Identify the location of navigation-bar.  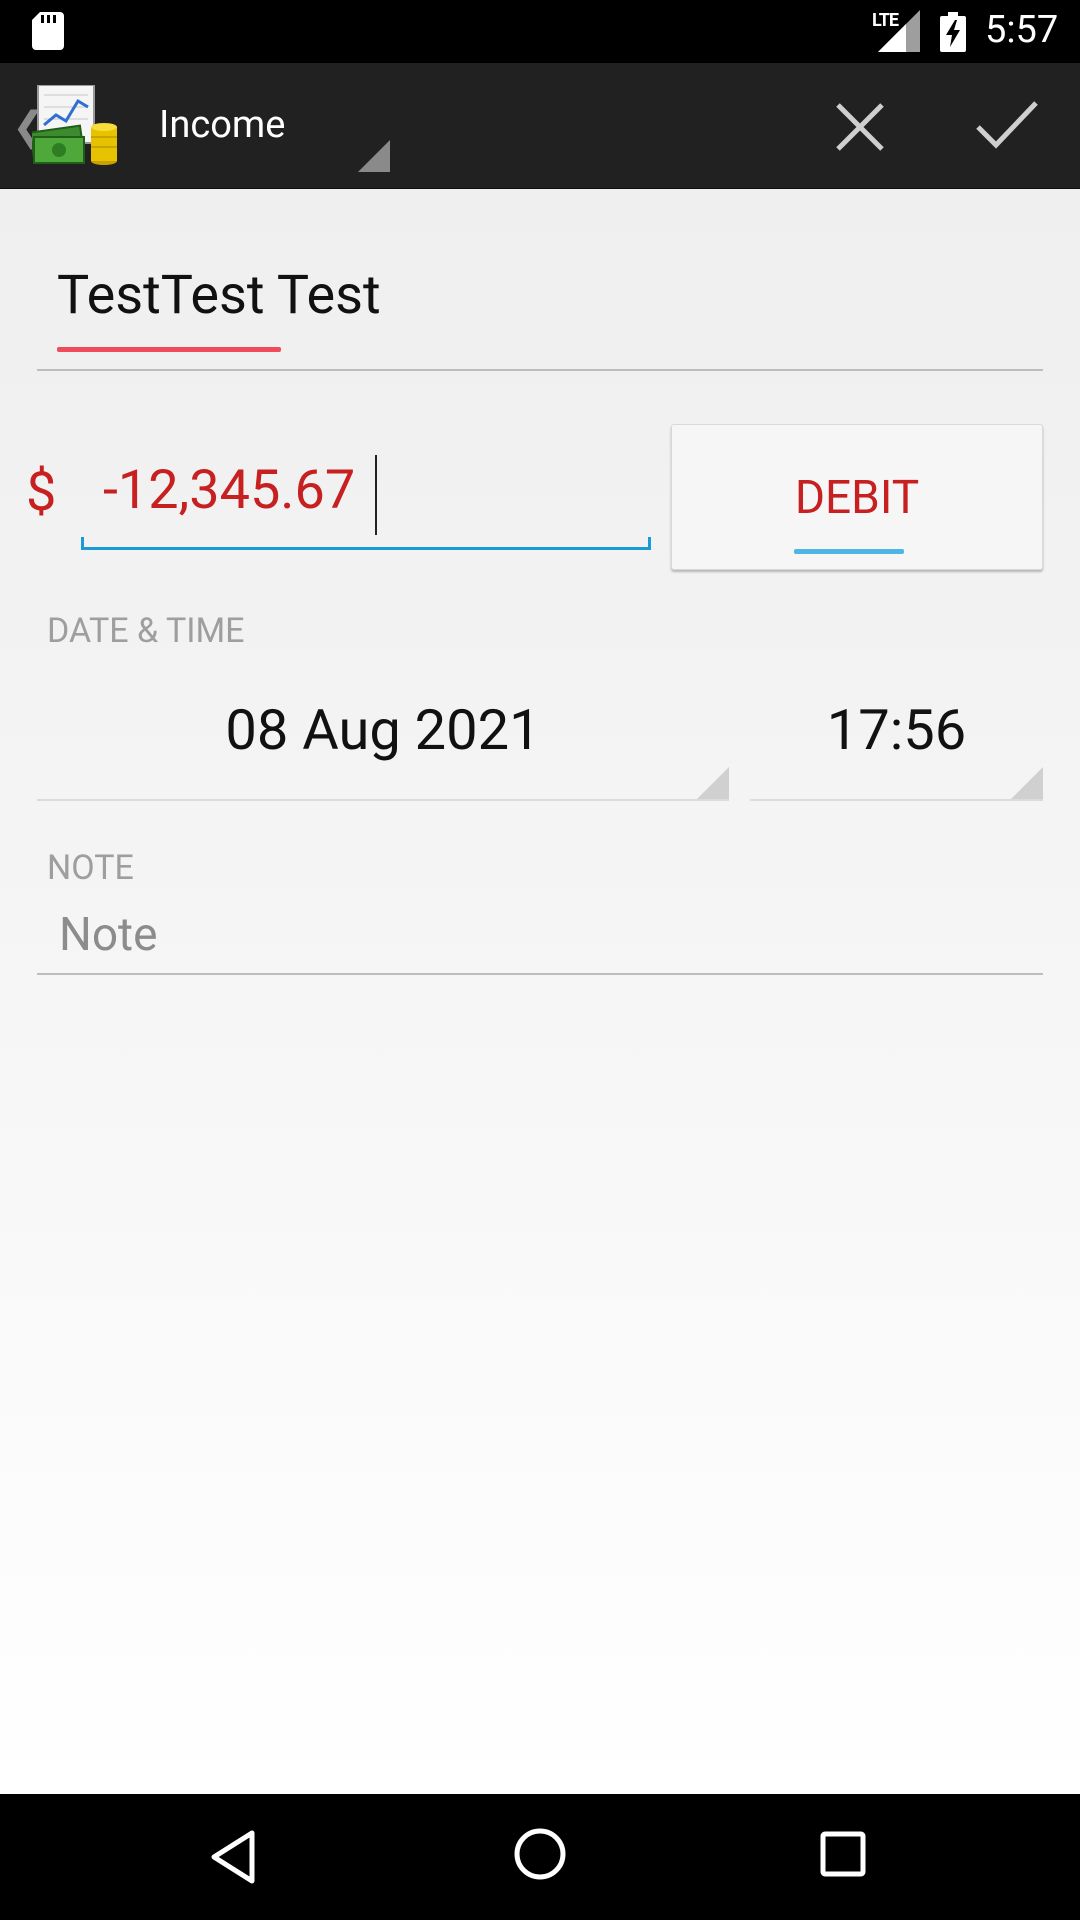
(540, 1857).